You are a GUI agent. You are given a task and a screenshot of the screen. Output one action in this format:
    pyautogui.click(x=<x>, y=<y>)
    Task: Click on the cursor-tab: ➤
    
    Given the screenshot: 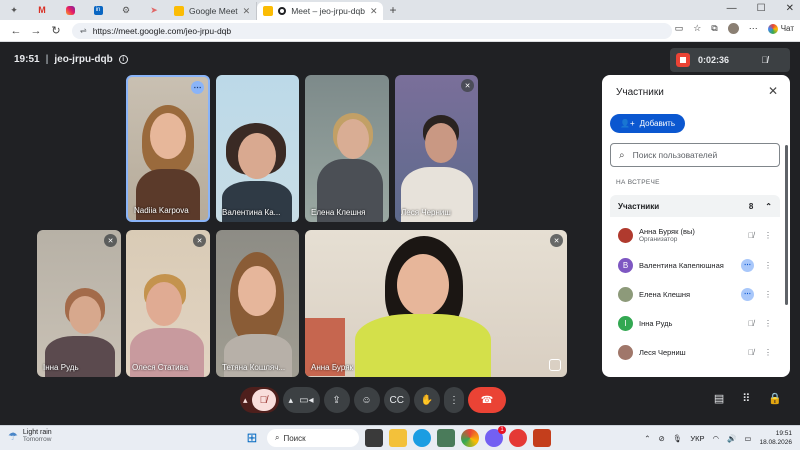 What is the action you would take?
    pyautogui.click(x=154, y=10)
    